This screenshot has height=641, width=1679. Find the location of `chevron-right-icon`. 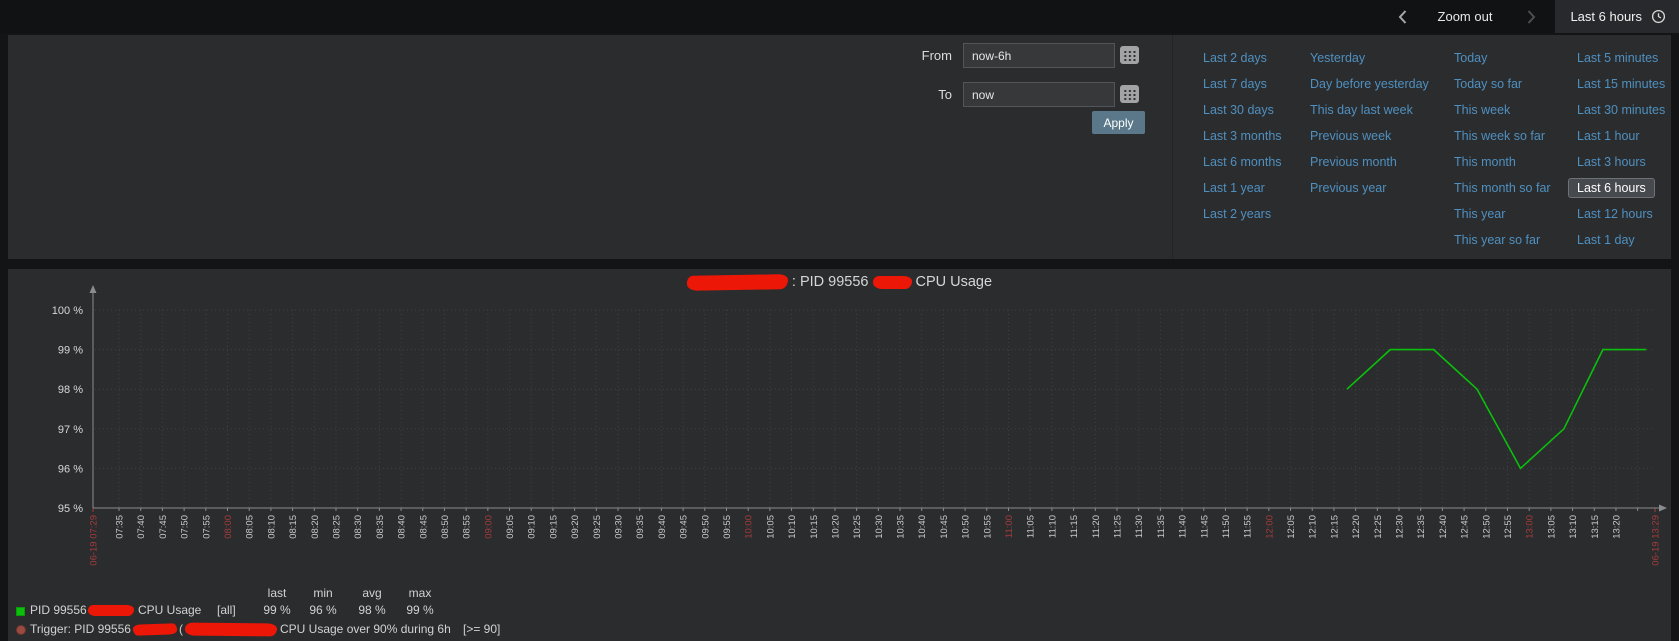

chevron-right-icon is located at coordinates (1531, 16).